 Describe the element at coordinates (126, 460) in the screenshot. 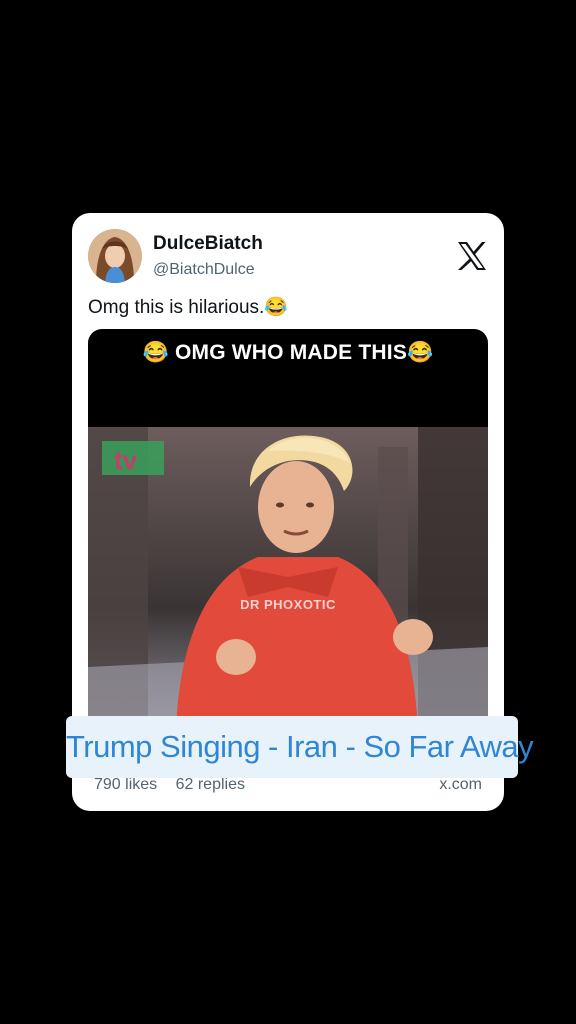

I see `svg-text: tv` at that location.